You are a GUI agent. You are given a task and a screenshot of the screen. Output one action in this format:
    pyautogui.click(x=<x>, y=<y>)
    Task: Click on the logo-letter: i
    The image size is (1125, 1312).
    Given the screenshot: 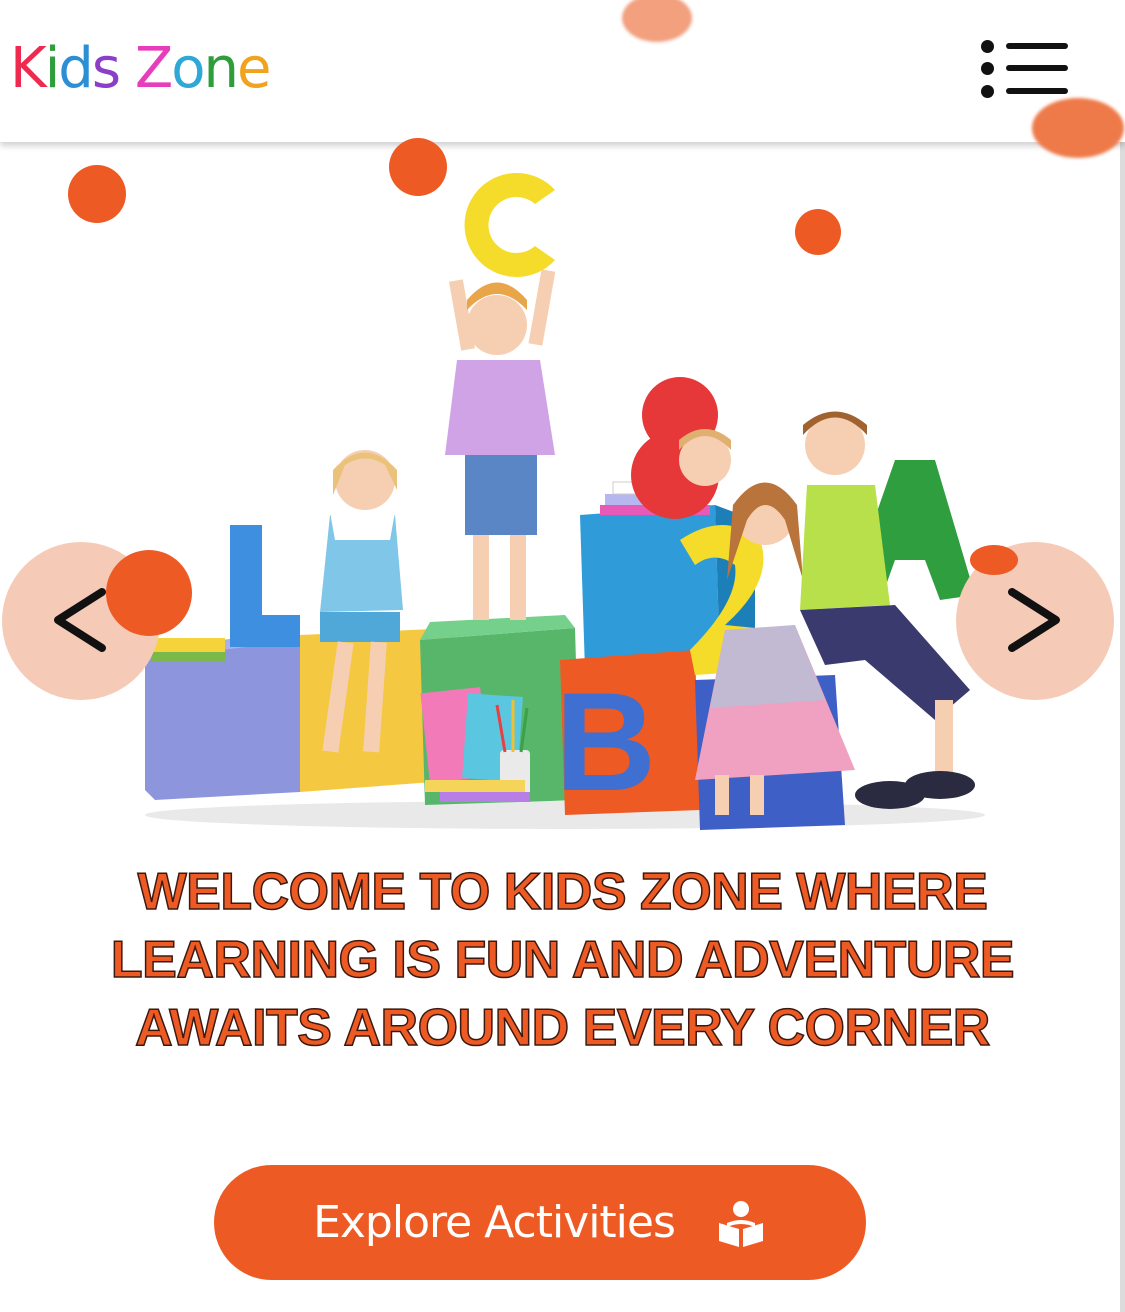 What is the action you would take?
    pyautogui.click(x=52, y=68)
    